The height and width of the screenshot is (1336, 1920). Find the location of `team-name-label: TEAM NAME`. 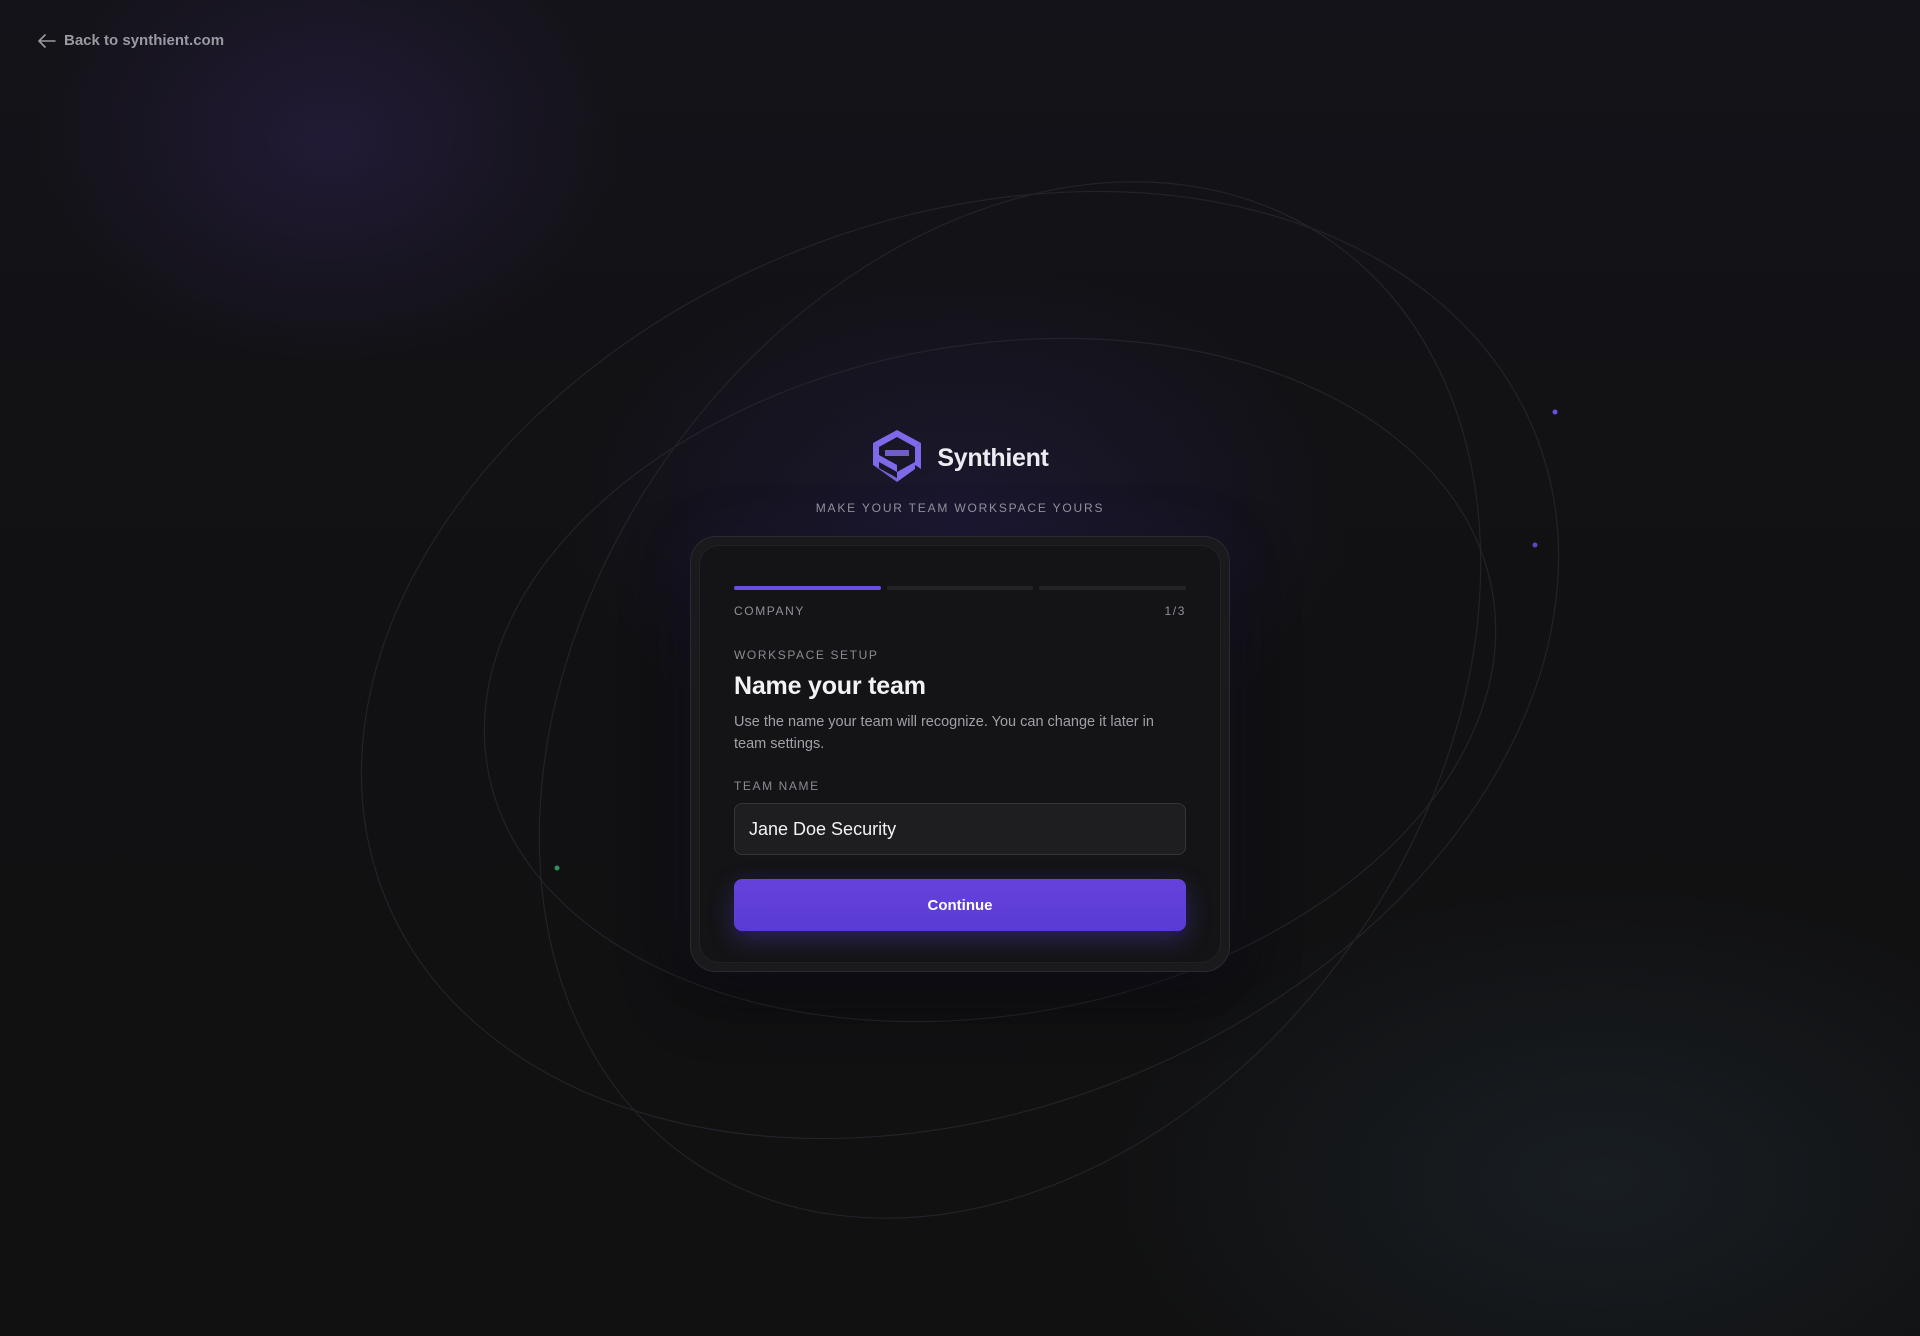

team-name-label: TEAM NAME is located at coordinates (777, 786).